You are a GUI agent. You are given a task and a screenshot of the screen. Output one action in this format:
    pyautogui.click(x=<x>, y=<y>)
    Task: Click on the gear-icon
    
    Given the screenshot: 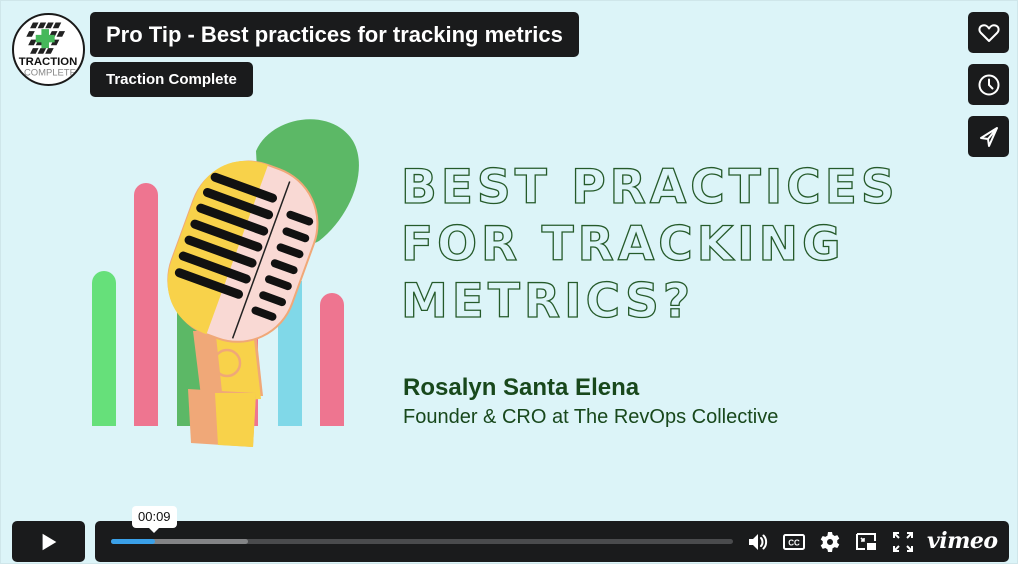 What is the action you would take?
    pyautogui.click(x=830, y=542)
    